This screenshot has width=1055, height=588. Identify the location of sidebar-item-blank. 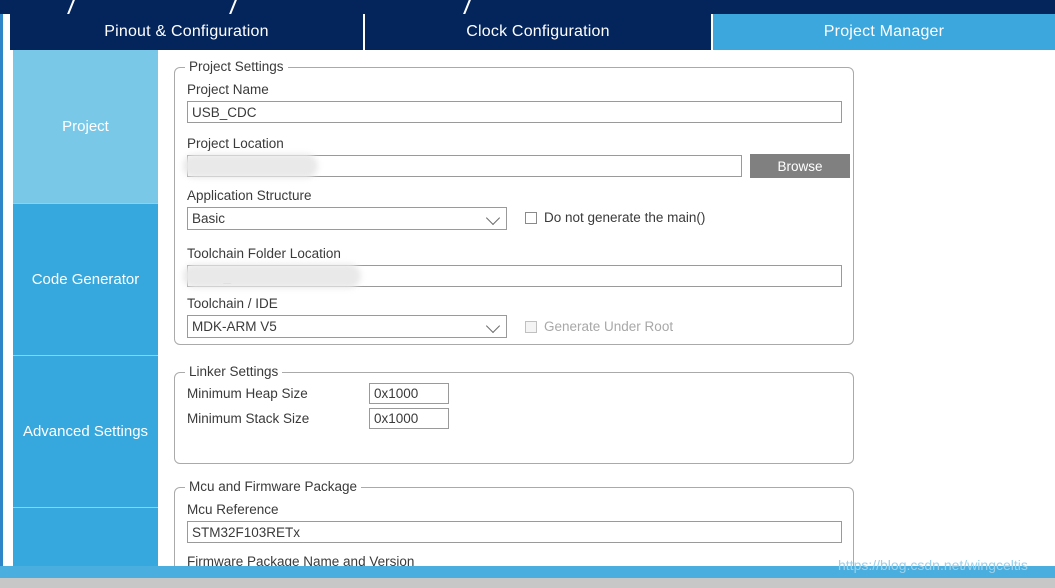
(85, 539).